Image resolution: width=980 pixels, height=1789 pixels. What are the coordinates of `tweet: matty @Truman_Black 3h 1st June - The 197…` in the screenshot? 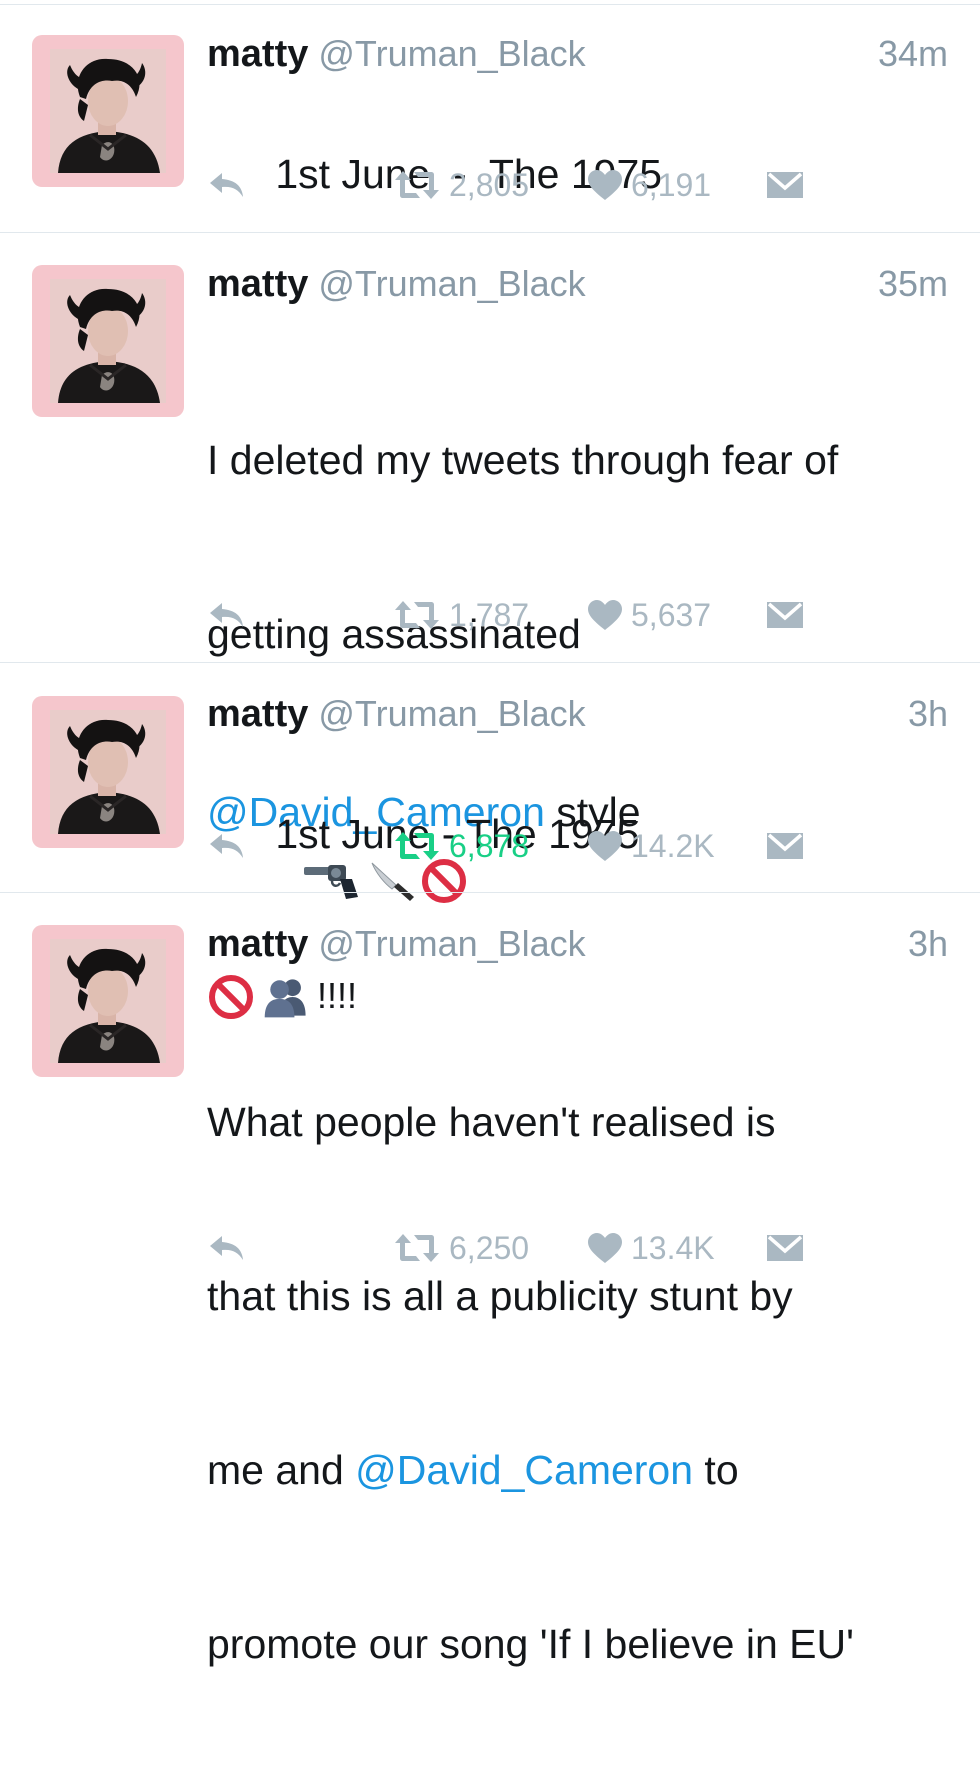 It's located at (490, 778).